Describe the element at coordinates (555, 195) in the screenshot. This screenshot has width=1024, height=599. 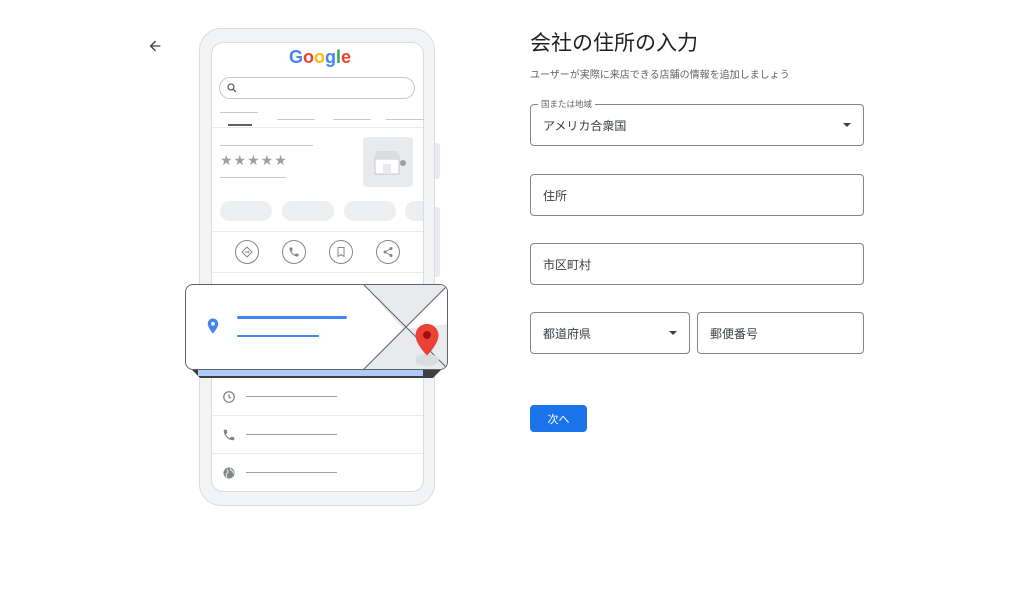
I see `address-placeholder: 住所` at that location.